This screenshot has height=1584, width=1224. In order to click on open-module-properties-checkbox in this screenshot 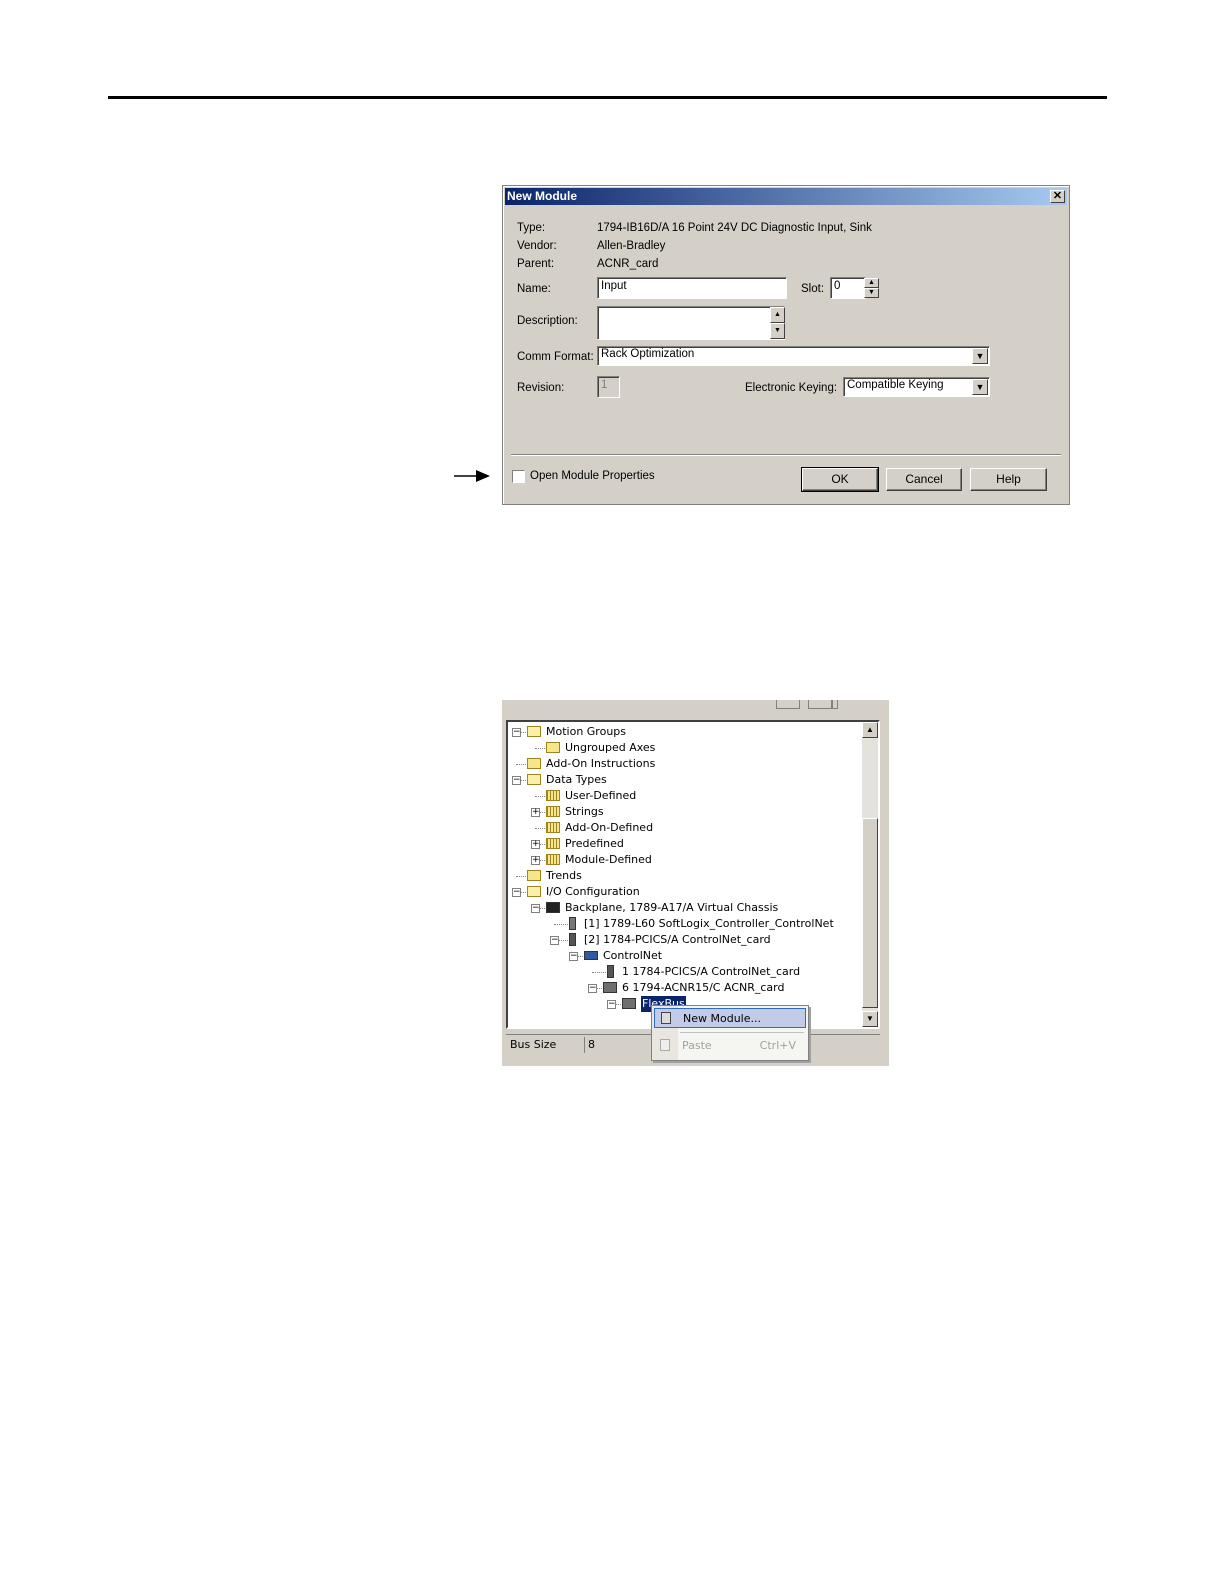, I will do `click(518, 476)`.